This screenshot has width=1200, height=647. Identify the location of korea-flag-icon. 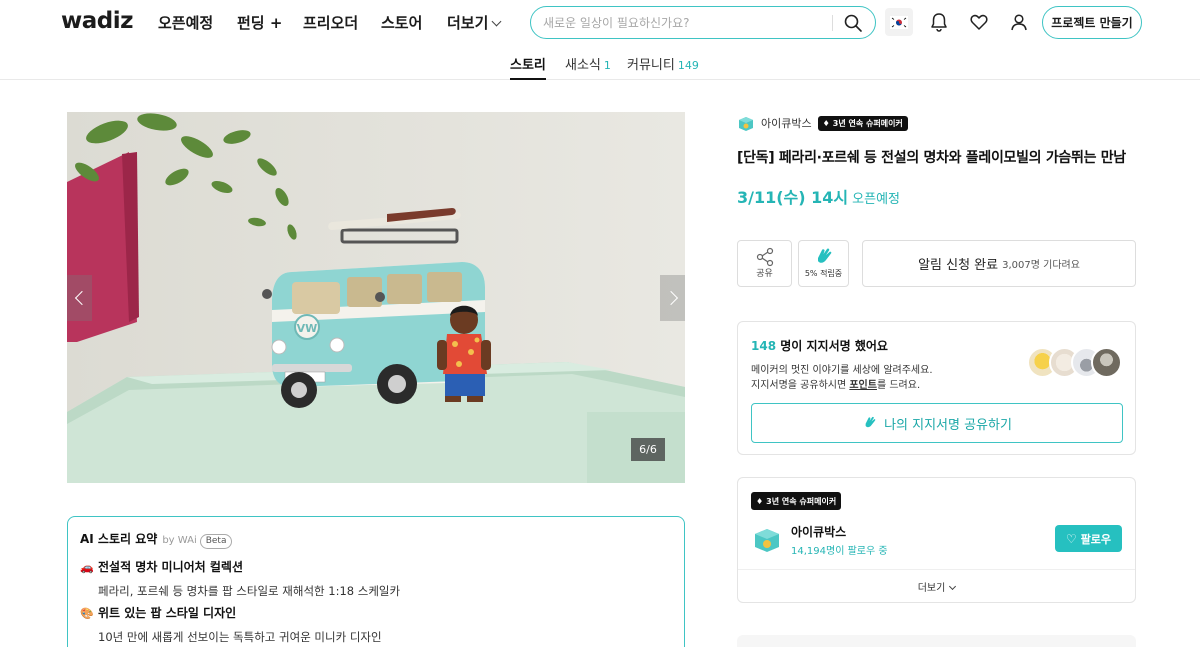
(899, 22).